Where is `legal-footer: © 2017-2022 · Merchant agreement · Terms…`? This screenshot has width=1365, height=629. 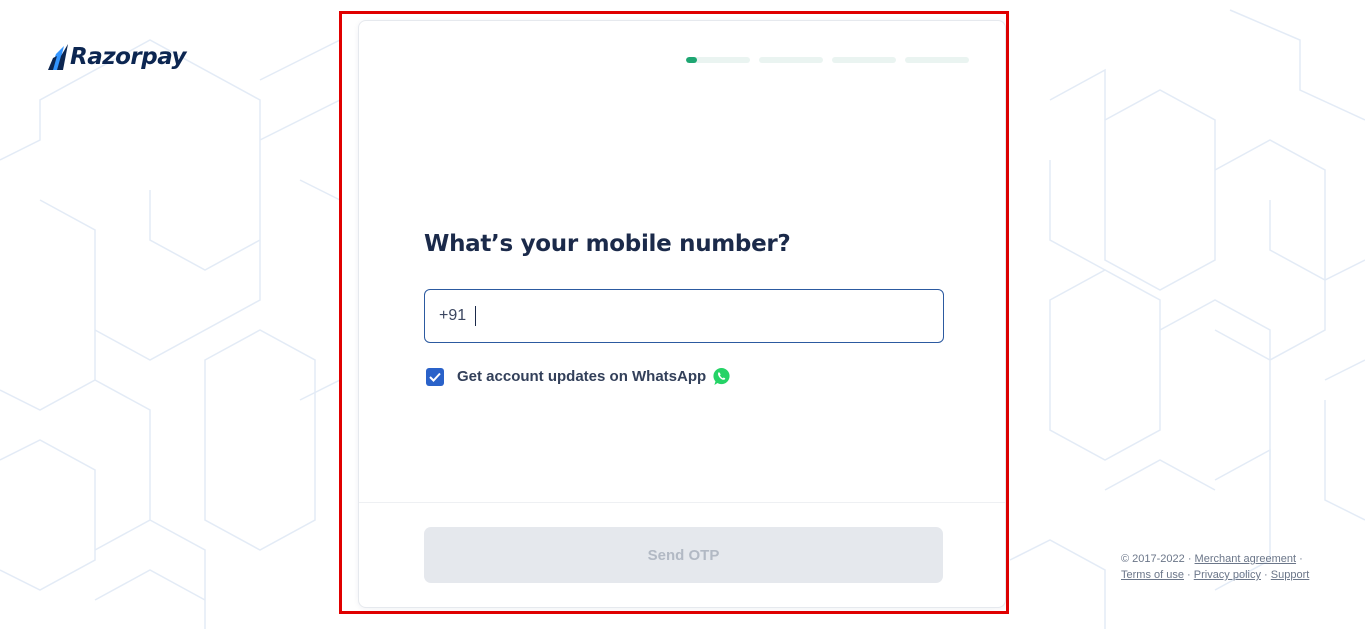
legal-footer: © 2017-2022 · Merchant agreement · Terms… is located at coordinates (1215, 567).